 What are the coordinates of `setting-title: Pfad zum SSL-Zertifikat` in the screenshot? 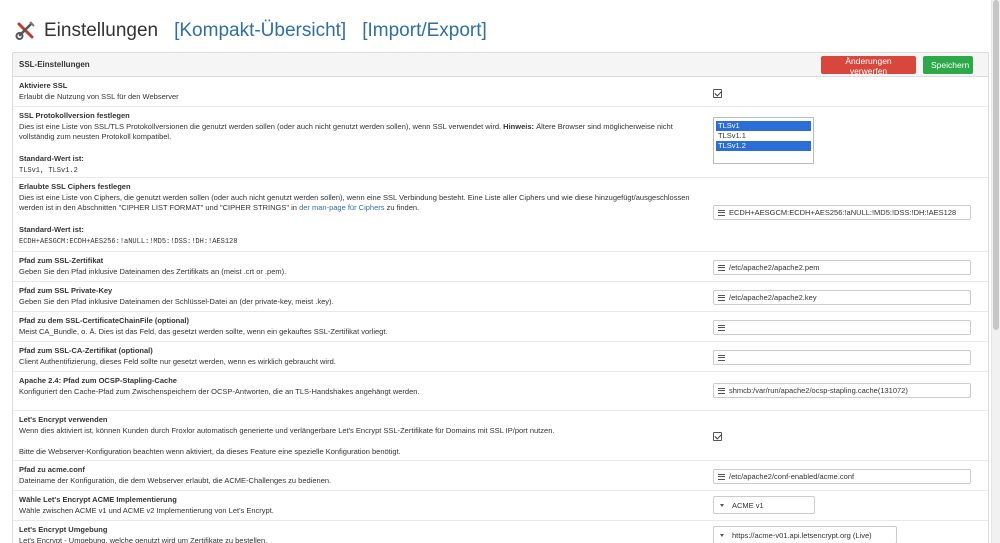 It's located at (61, 260).